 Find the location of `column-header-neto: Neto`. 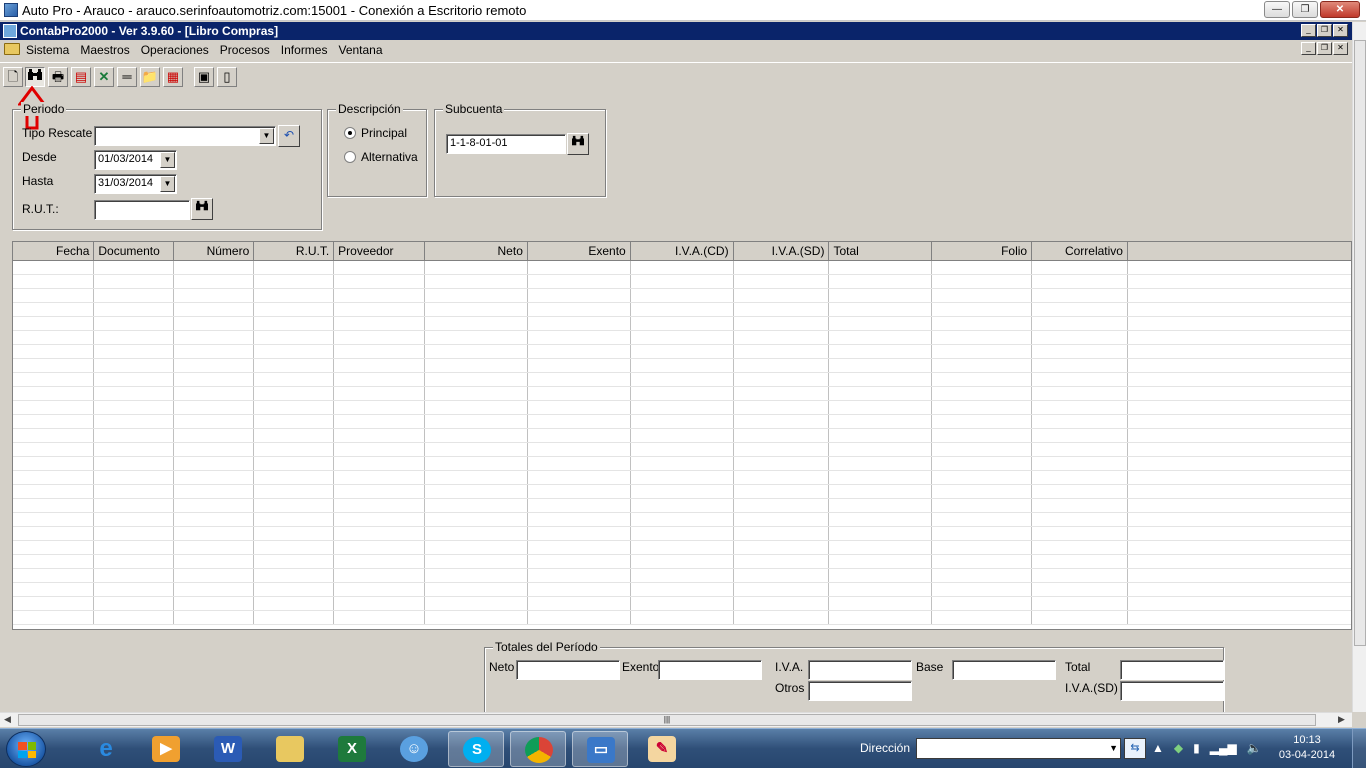

column-header-neto: Neto is located at coordinates (476, 251).